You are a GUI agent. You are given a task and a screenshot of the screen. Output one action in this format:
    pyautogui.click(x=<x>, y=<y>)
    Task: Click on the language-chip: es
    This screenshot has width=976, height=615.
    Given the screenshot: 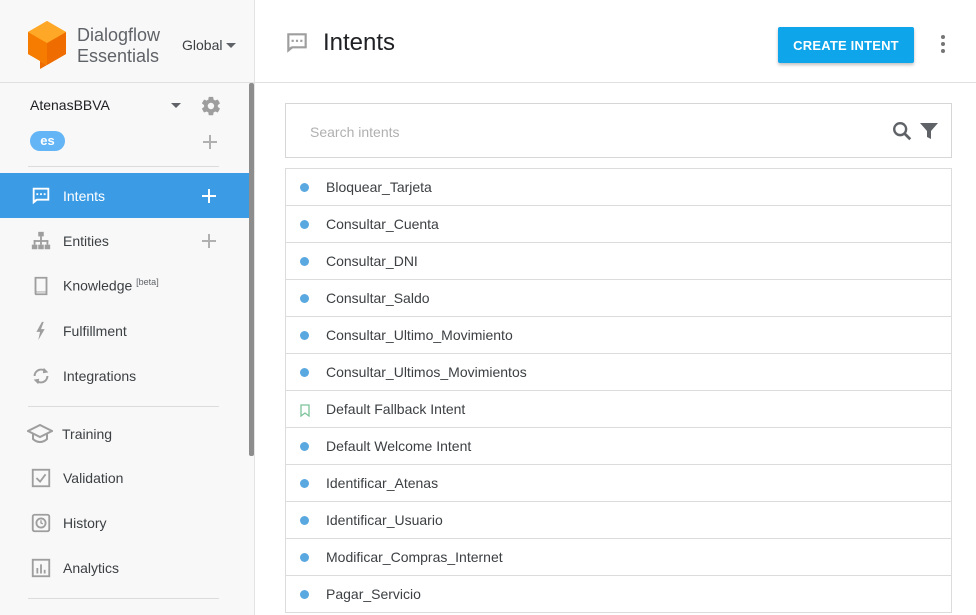 What is the action you would take?
    pyautogui.click(x=47, y=141)
    